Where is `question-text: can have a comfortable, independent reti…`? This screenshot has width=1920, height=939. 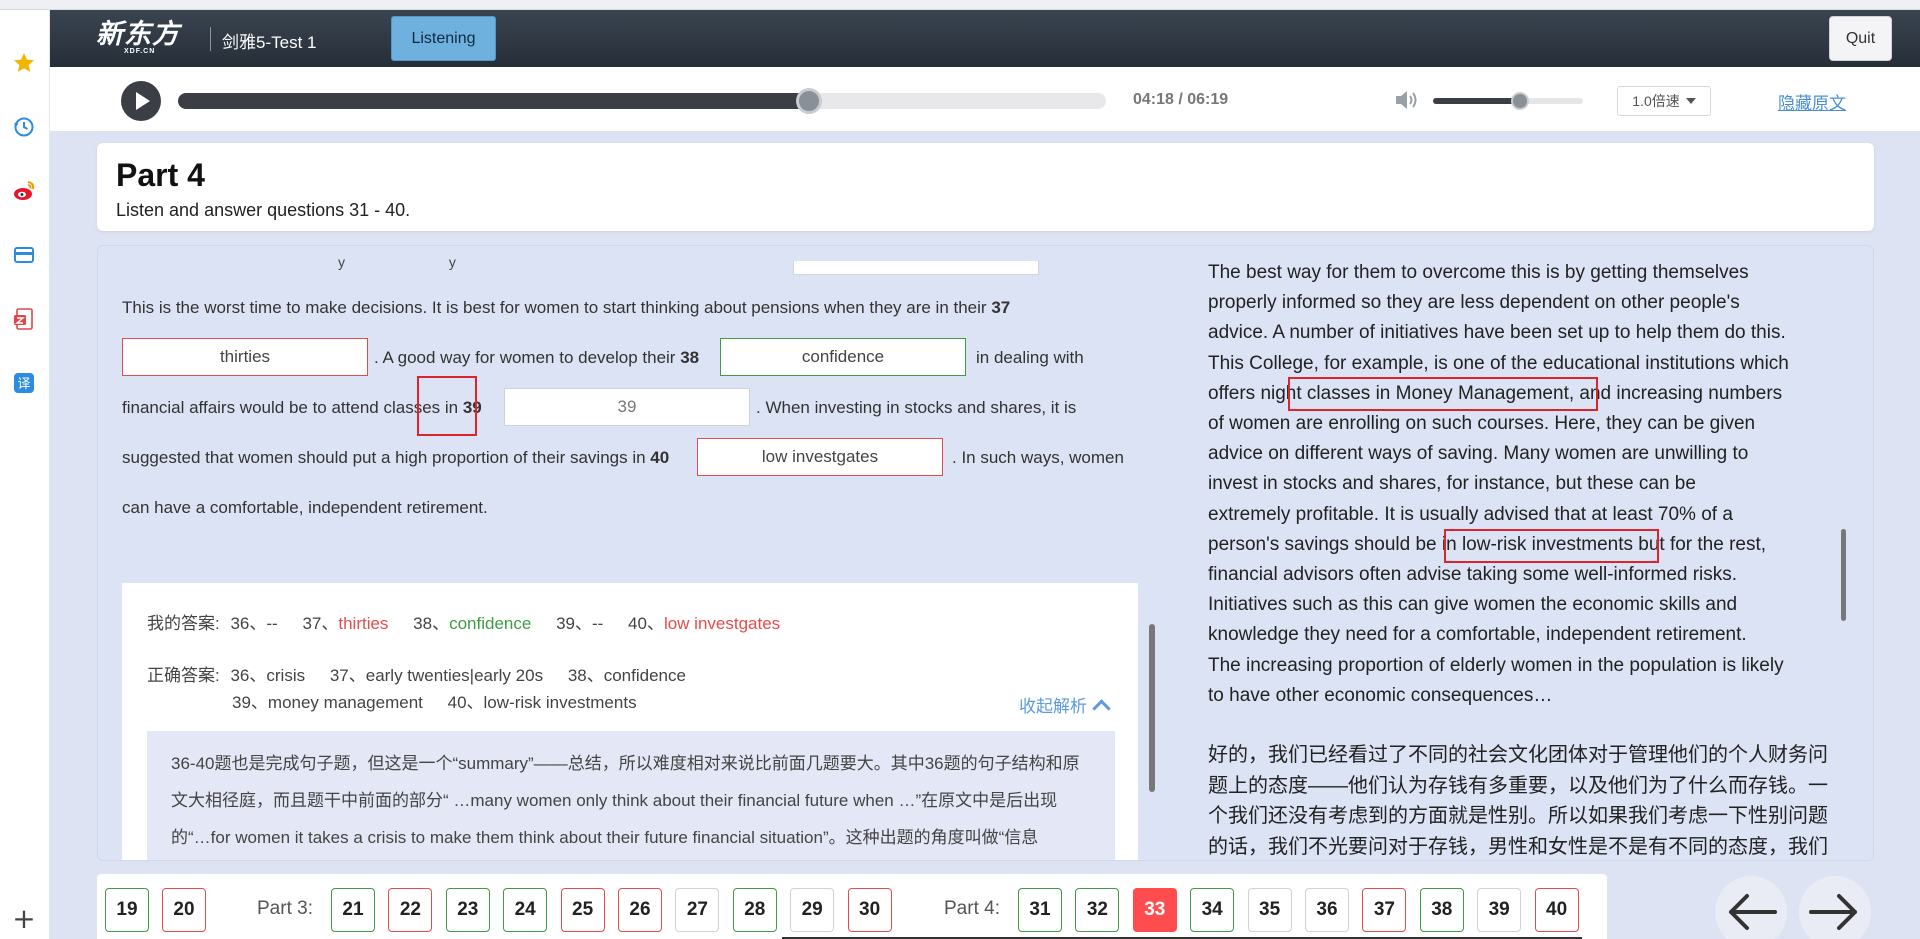 question-text: can have a comfortable, independent reti… is located at coordinates (305, 507).